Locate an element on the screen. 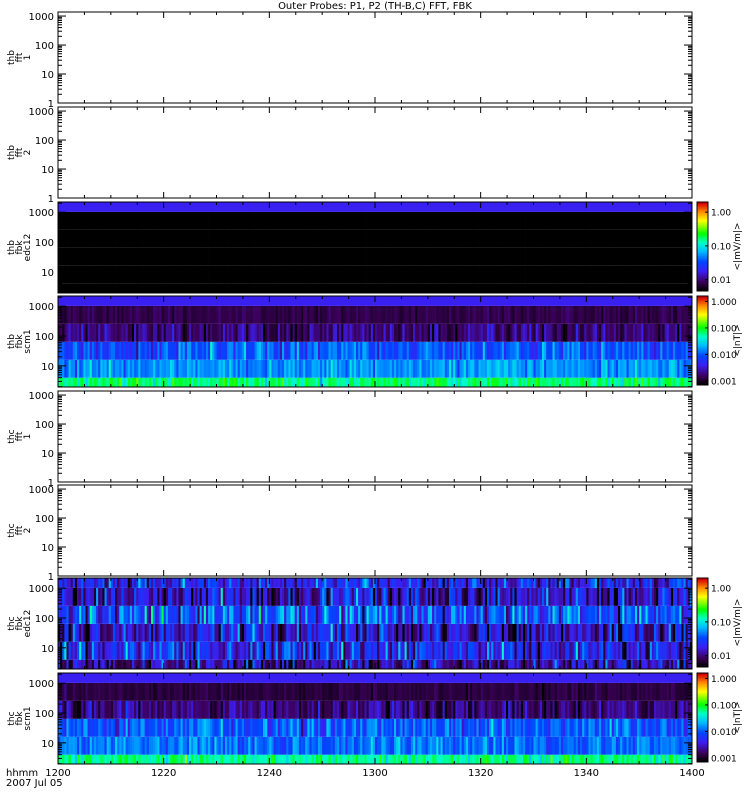 Image resolution: width=750 pixels, height=800 pixels. panel-label: thcfft2 is located at coordinates (20, 530).